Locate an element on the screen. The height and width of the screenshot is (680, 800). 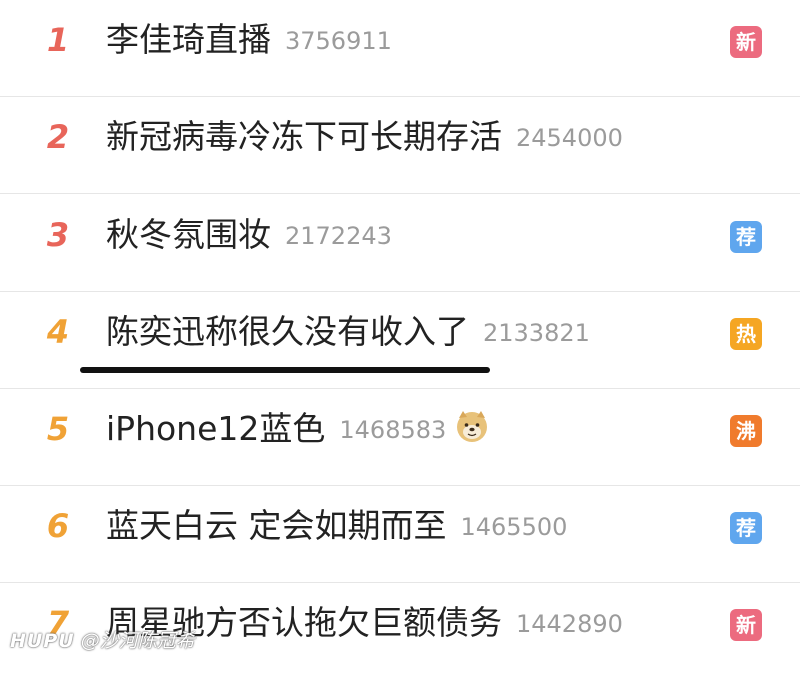
heat-count: 1465500 is located at coordinates (514, 527).